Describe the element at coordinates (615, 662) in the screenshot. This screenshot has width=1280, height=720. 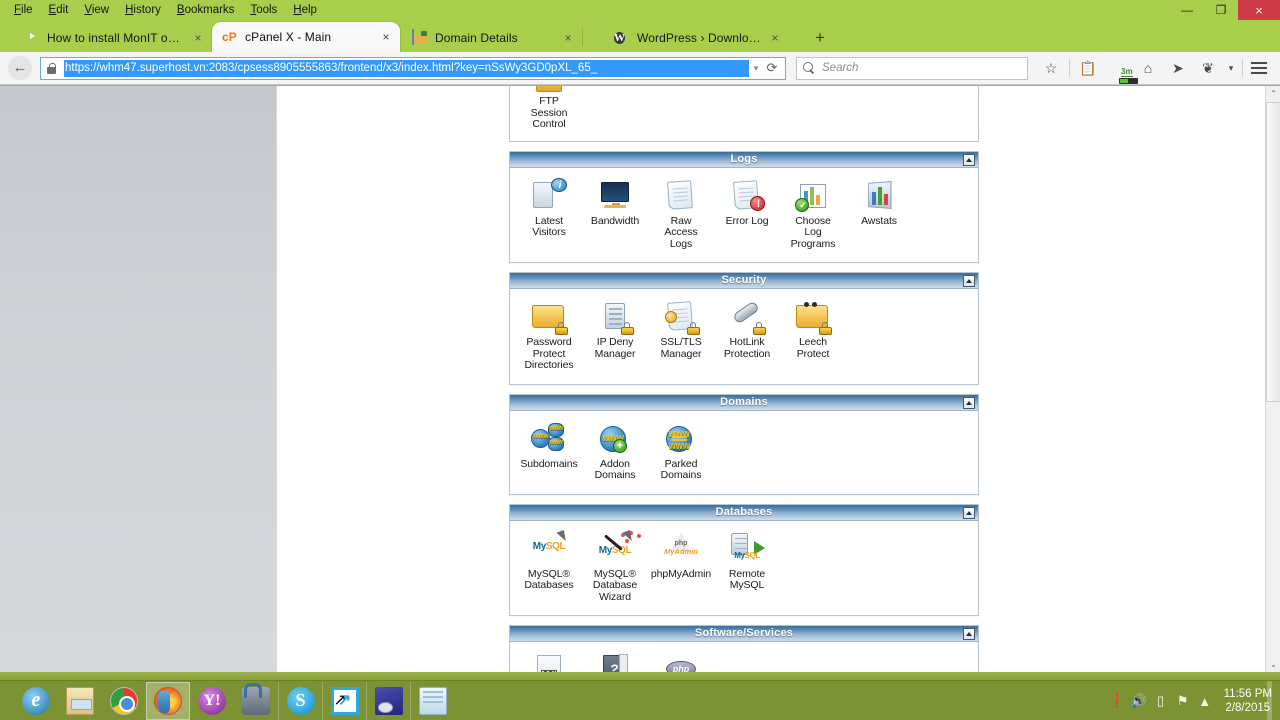
I see `cpanel-item-site-software: ?SiteSoftware` at that location.